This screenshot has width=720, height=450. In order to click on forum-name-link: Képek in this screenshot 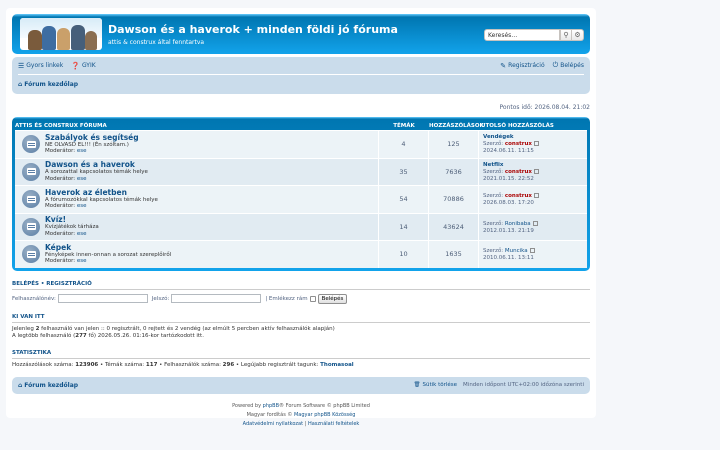, I will do `click(108, 247)`.